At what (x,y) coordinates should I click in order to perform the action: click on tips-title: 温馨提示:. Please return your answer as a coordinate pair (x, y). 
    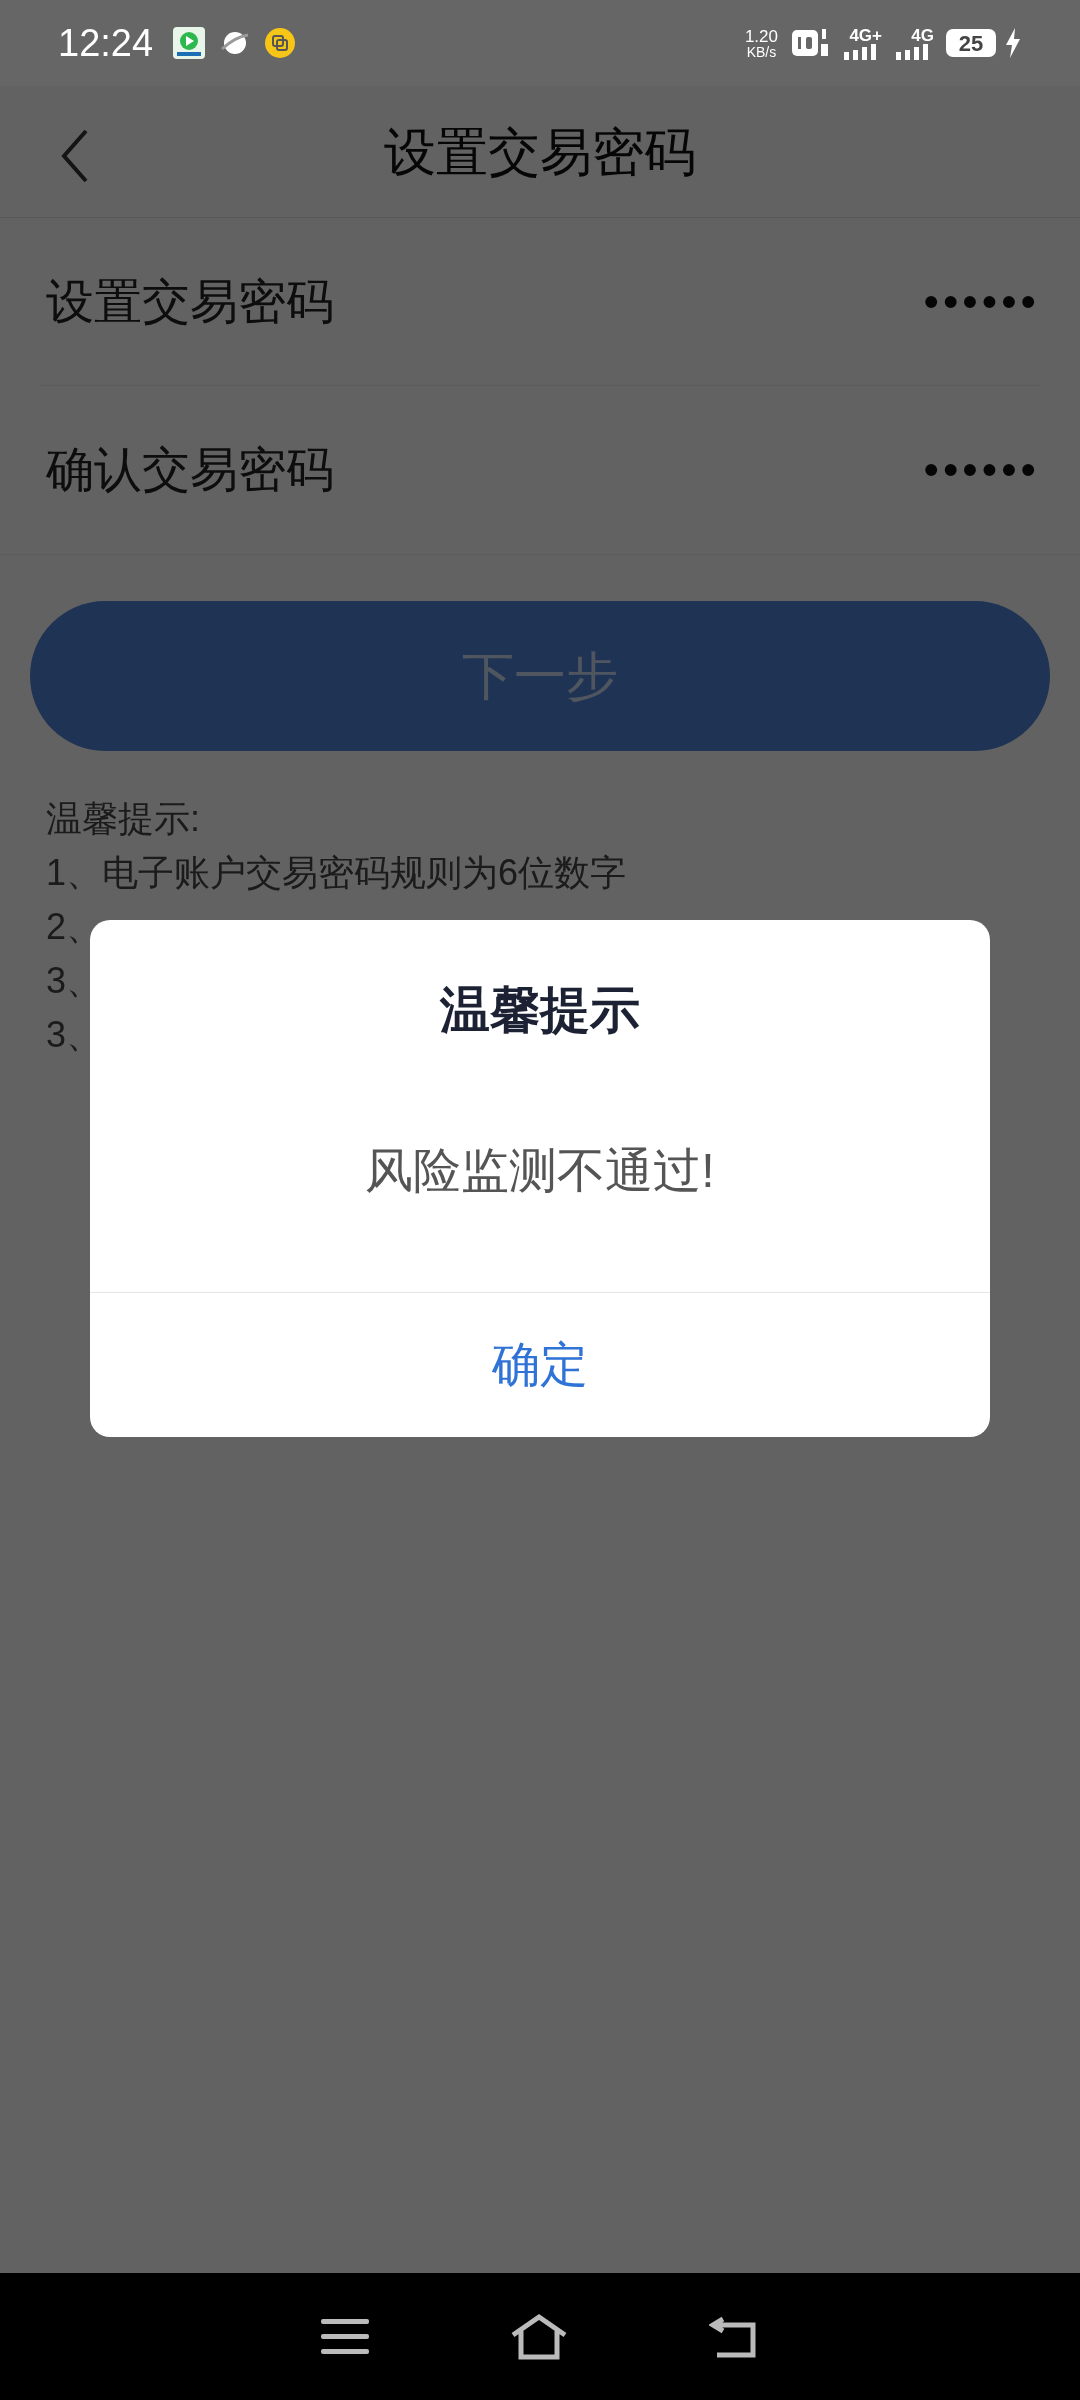
    Looking at the image, I should click on (123, 819).